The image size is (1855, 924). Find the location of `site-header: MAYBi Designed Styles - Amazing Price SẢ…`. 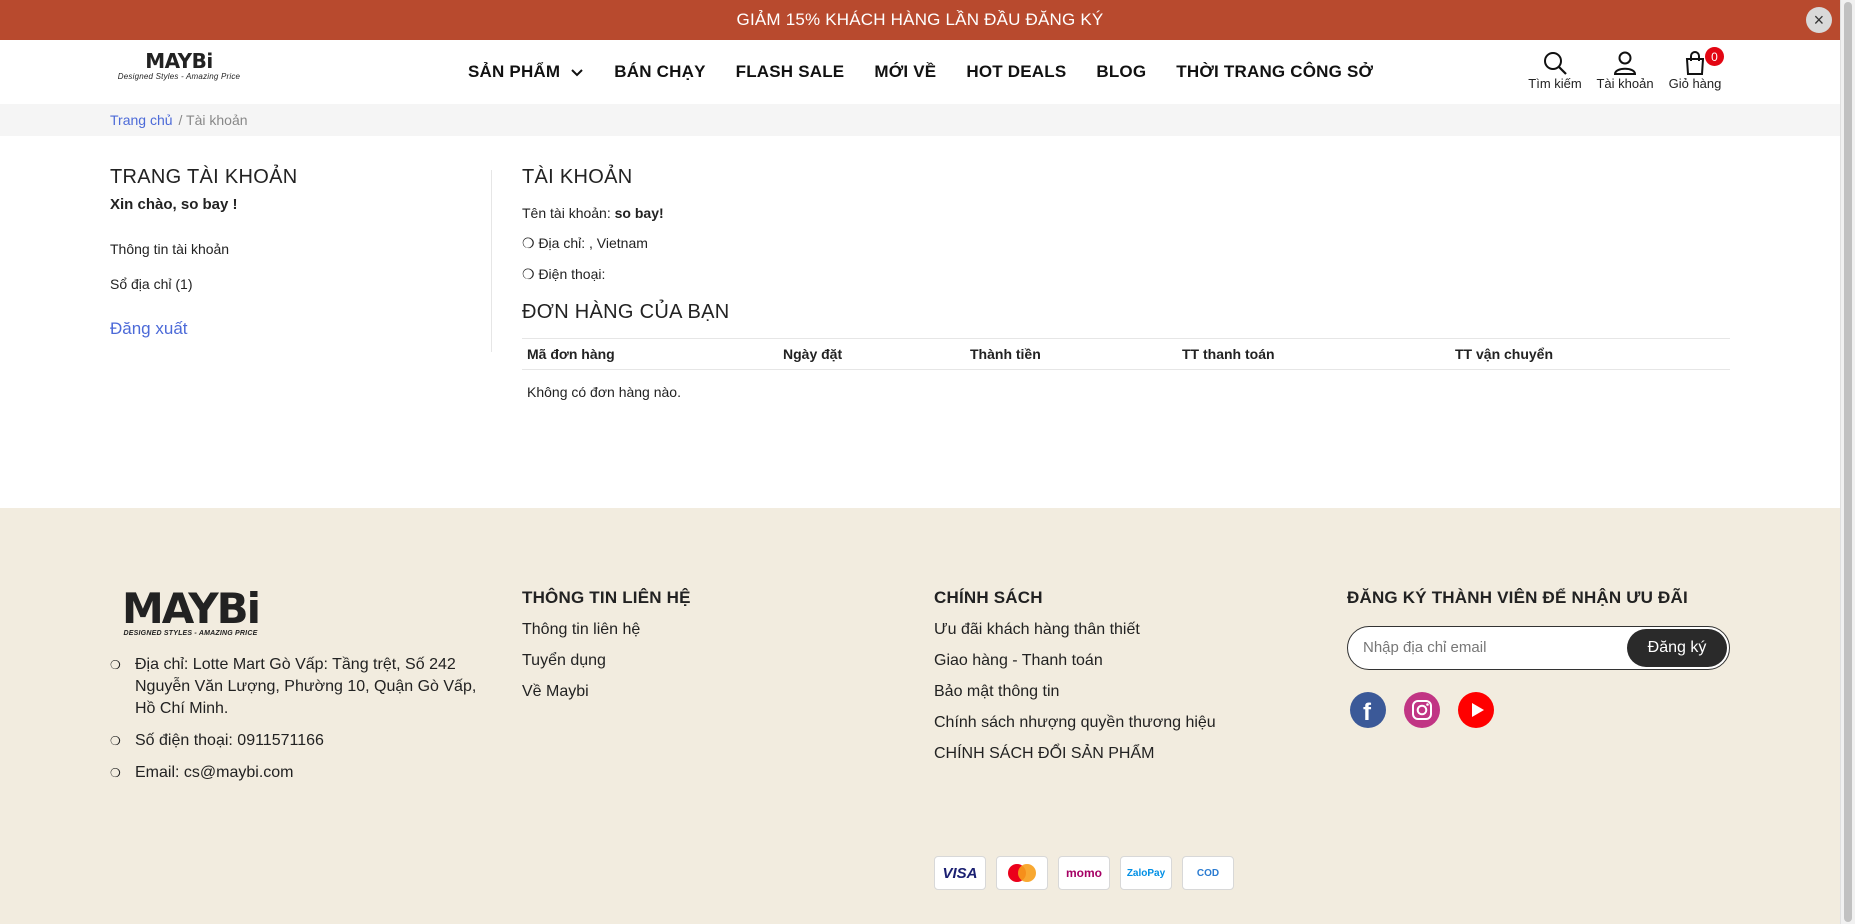

site-header: MAYBi Designed Styles - Amazing Price SẢ… is located at coordinates (920, 72).